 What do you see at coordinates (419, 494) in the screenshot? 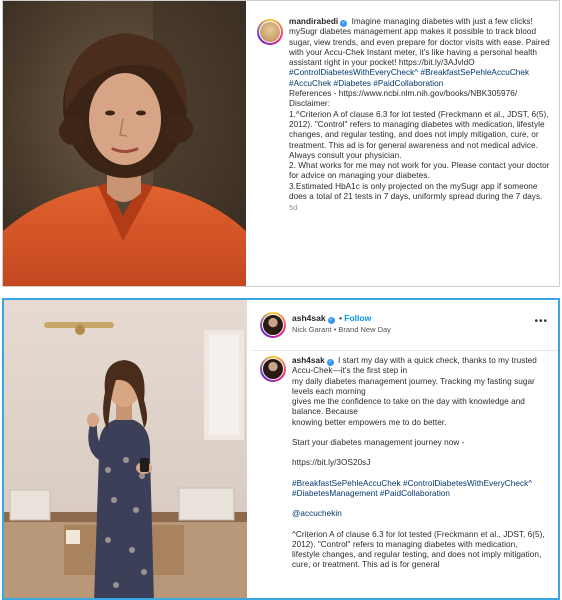
I see `hashtags-line2-2: #DiabetesManagement #PaidCollaboration` at bounding box center [419, 494].